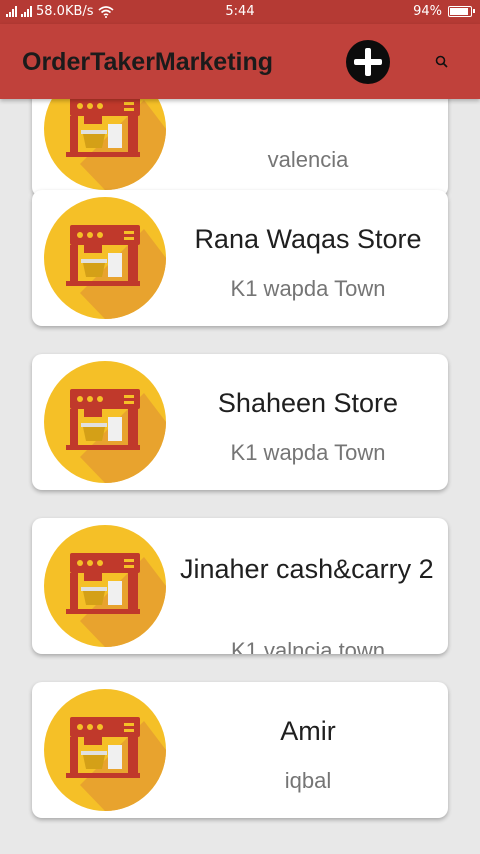  What do you see at coordinates (240, 422) in the screenshot?
I see `store-card: Shaheen Store K1 wapda Town` at bounding box center [240, 422].